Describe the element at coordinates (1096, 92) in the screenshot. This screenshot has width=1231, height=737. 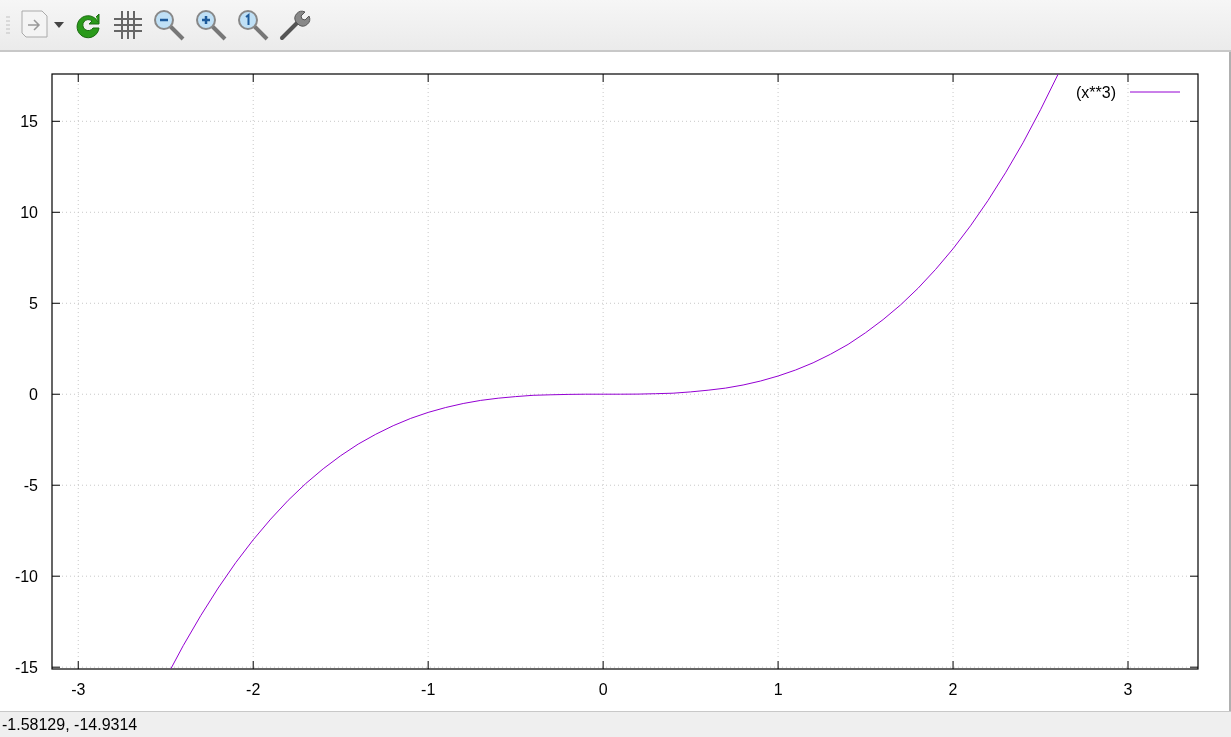
I see `legend-label: (x**3)` at that location.